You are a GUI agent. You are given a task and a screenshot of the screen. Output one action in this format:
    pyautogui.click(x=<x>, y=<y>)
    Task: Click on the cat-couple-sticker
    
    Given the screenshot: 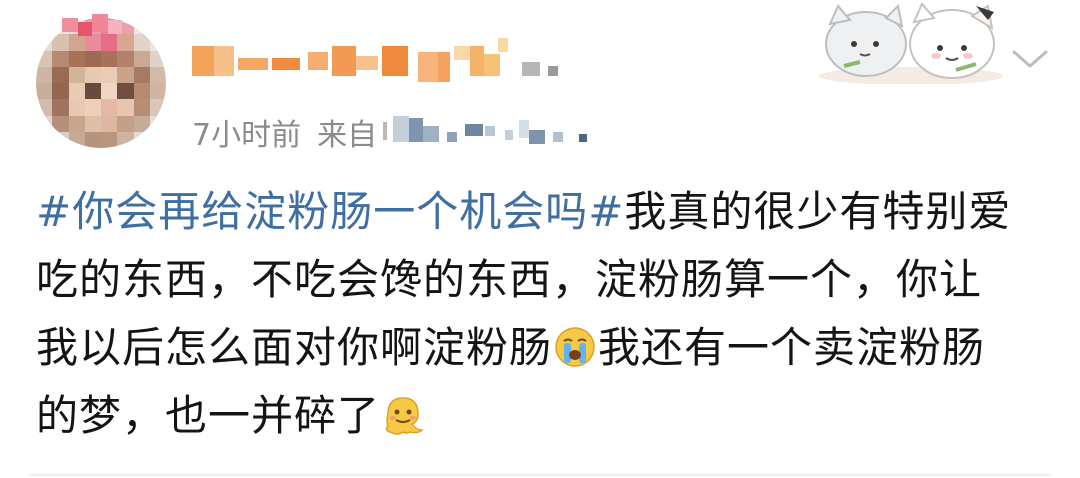 What is the action you would take?
    pyautogui.click(x=911, y=43)
    